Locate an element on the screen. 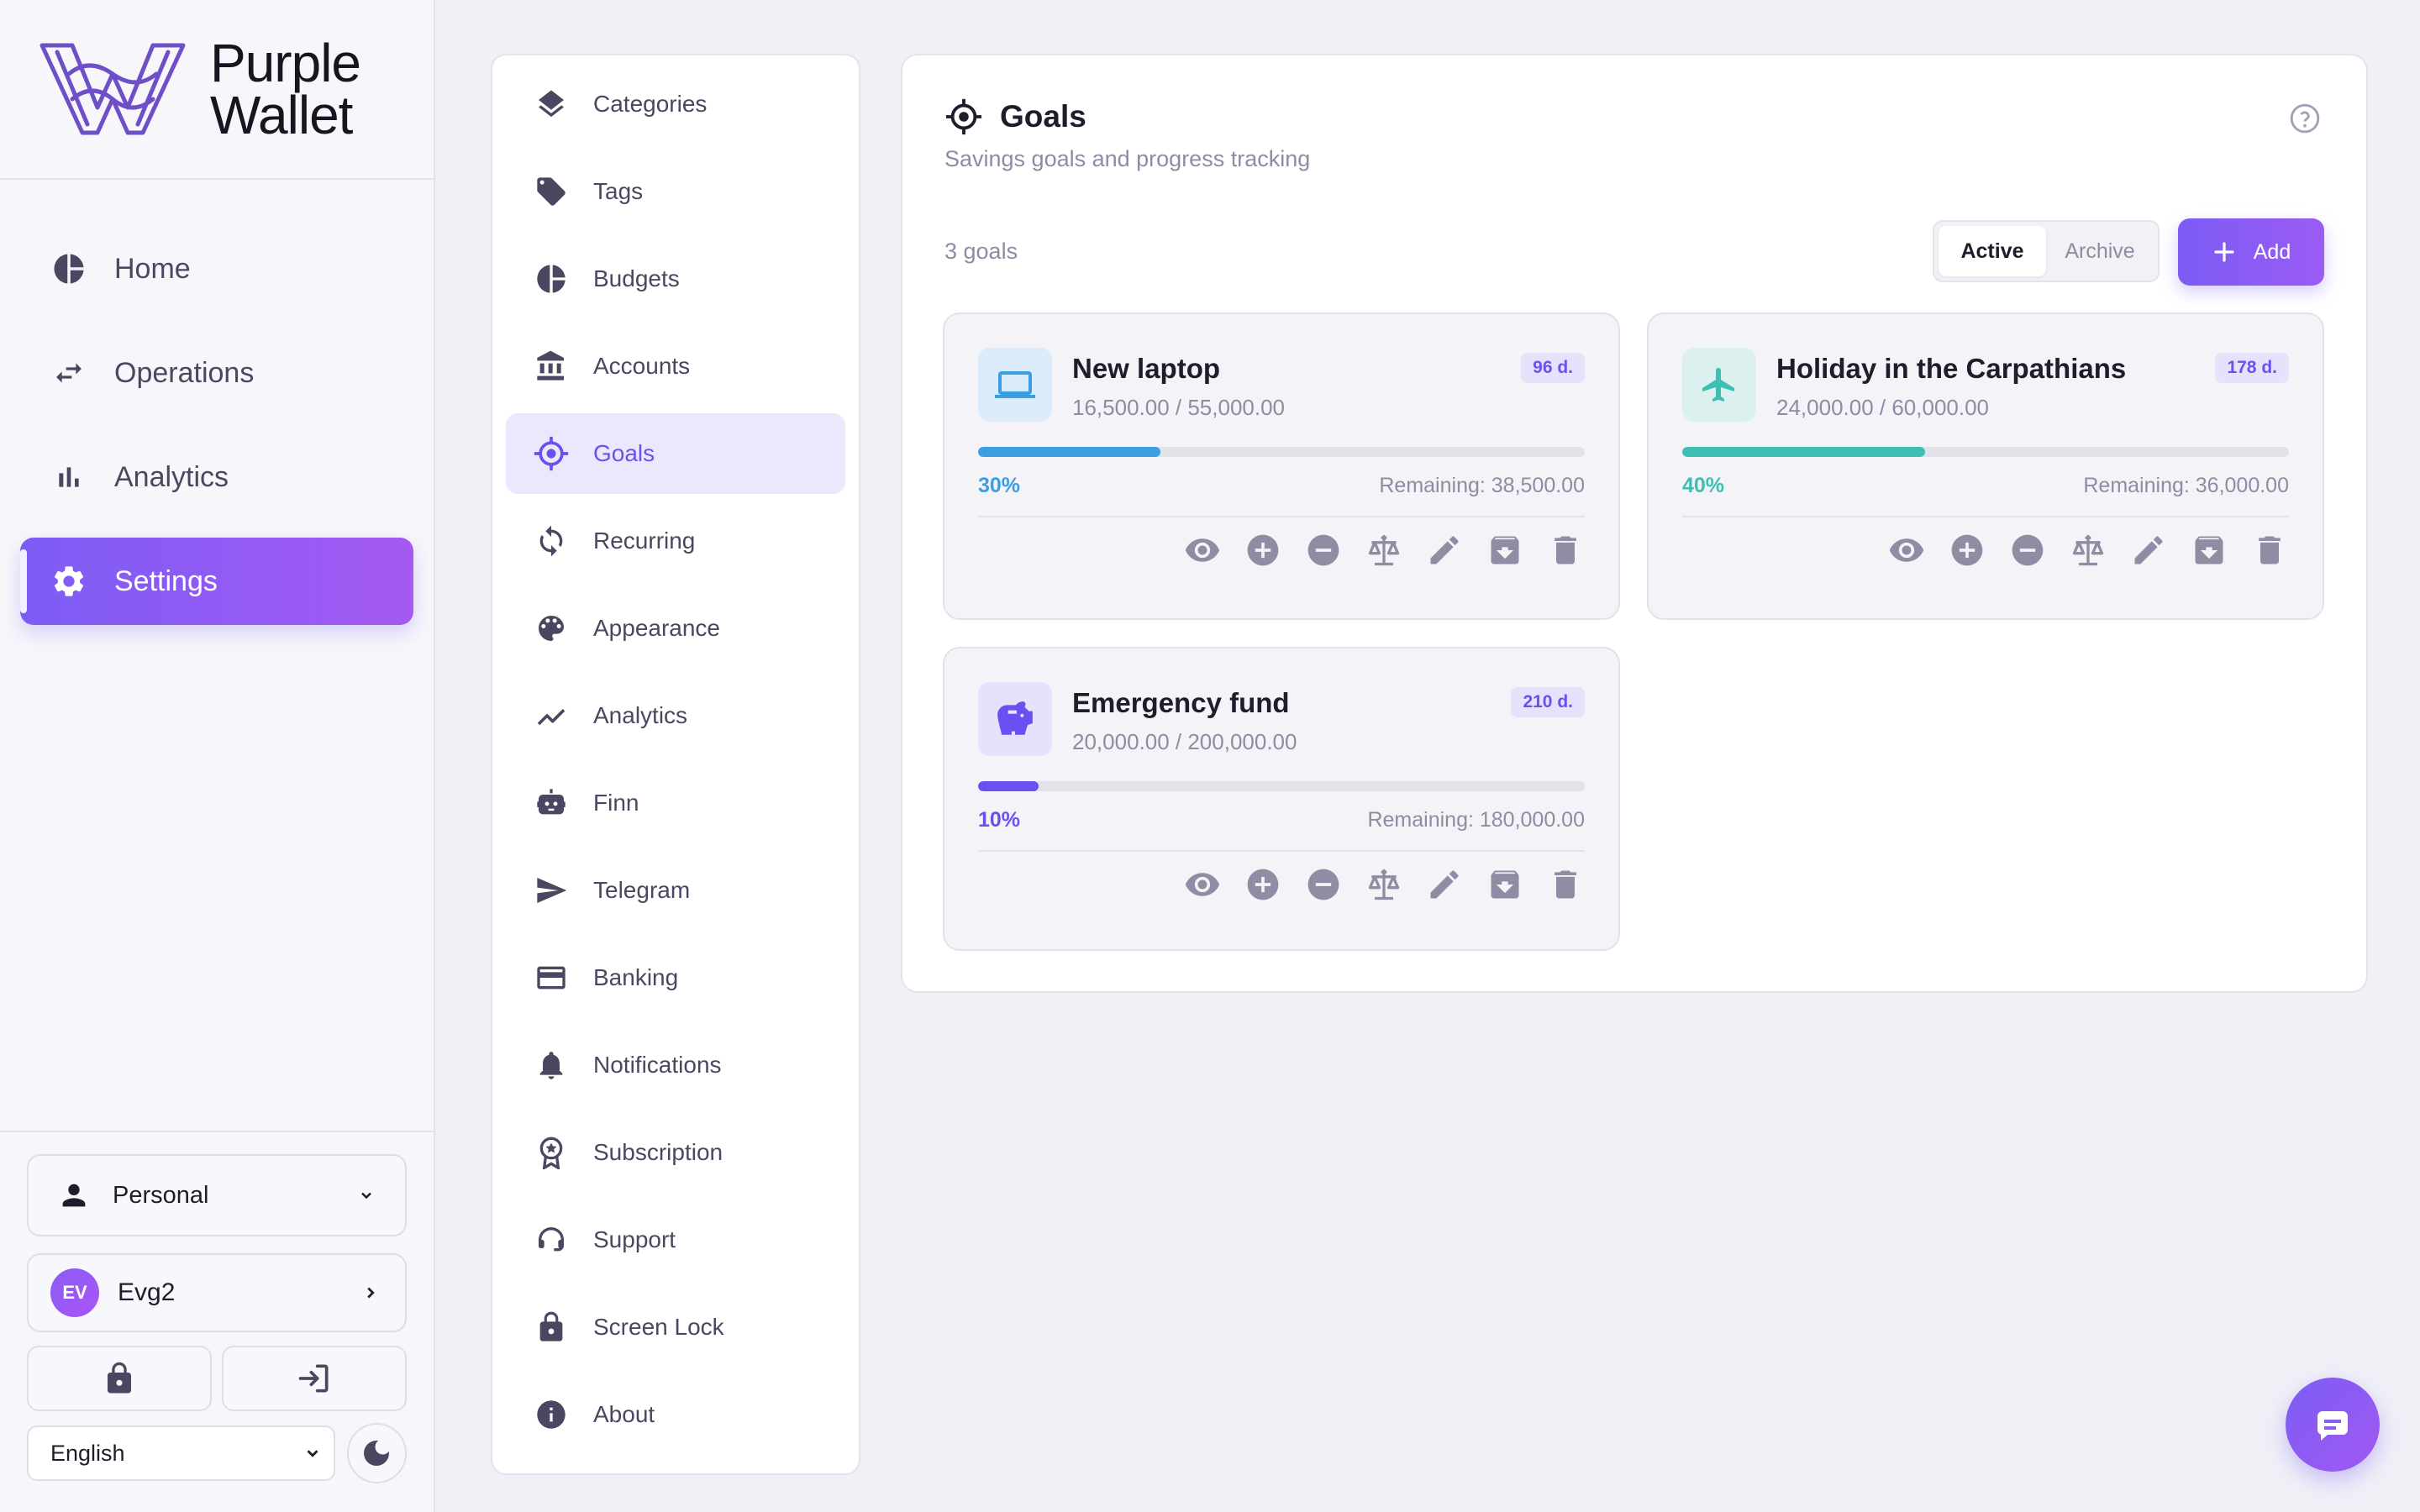  chat-button is located at coordinates (2333, 1425).